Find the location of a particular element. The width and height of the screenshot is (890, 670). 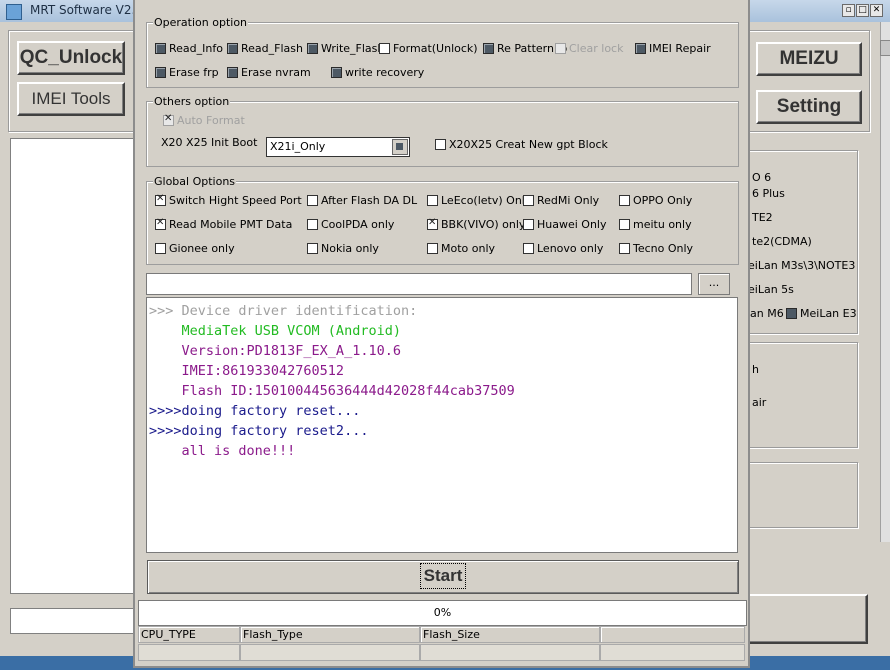

start-button: Start is located at coordinates (443, 577).